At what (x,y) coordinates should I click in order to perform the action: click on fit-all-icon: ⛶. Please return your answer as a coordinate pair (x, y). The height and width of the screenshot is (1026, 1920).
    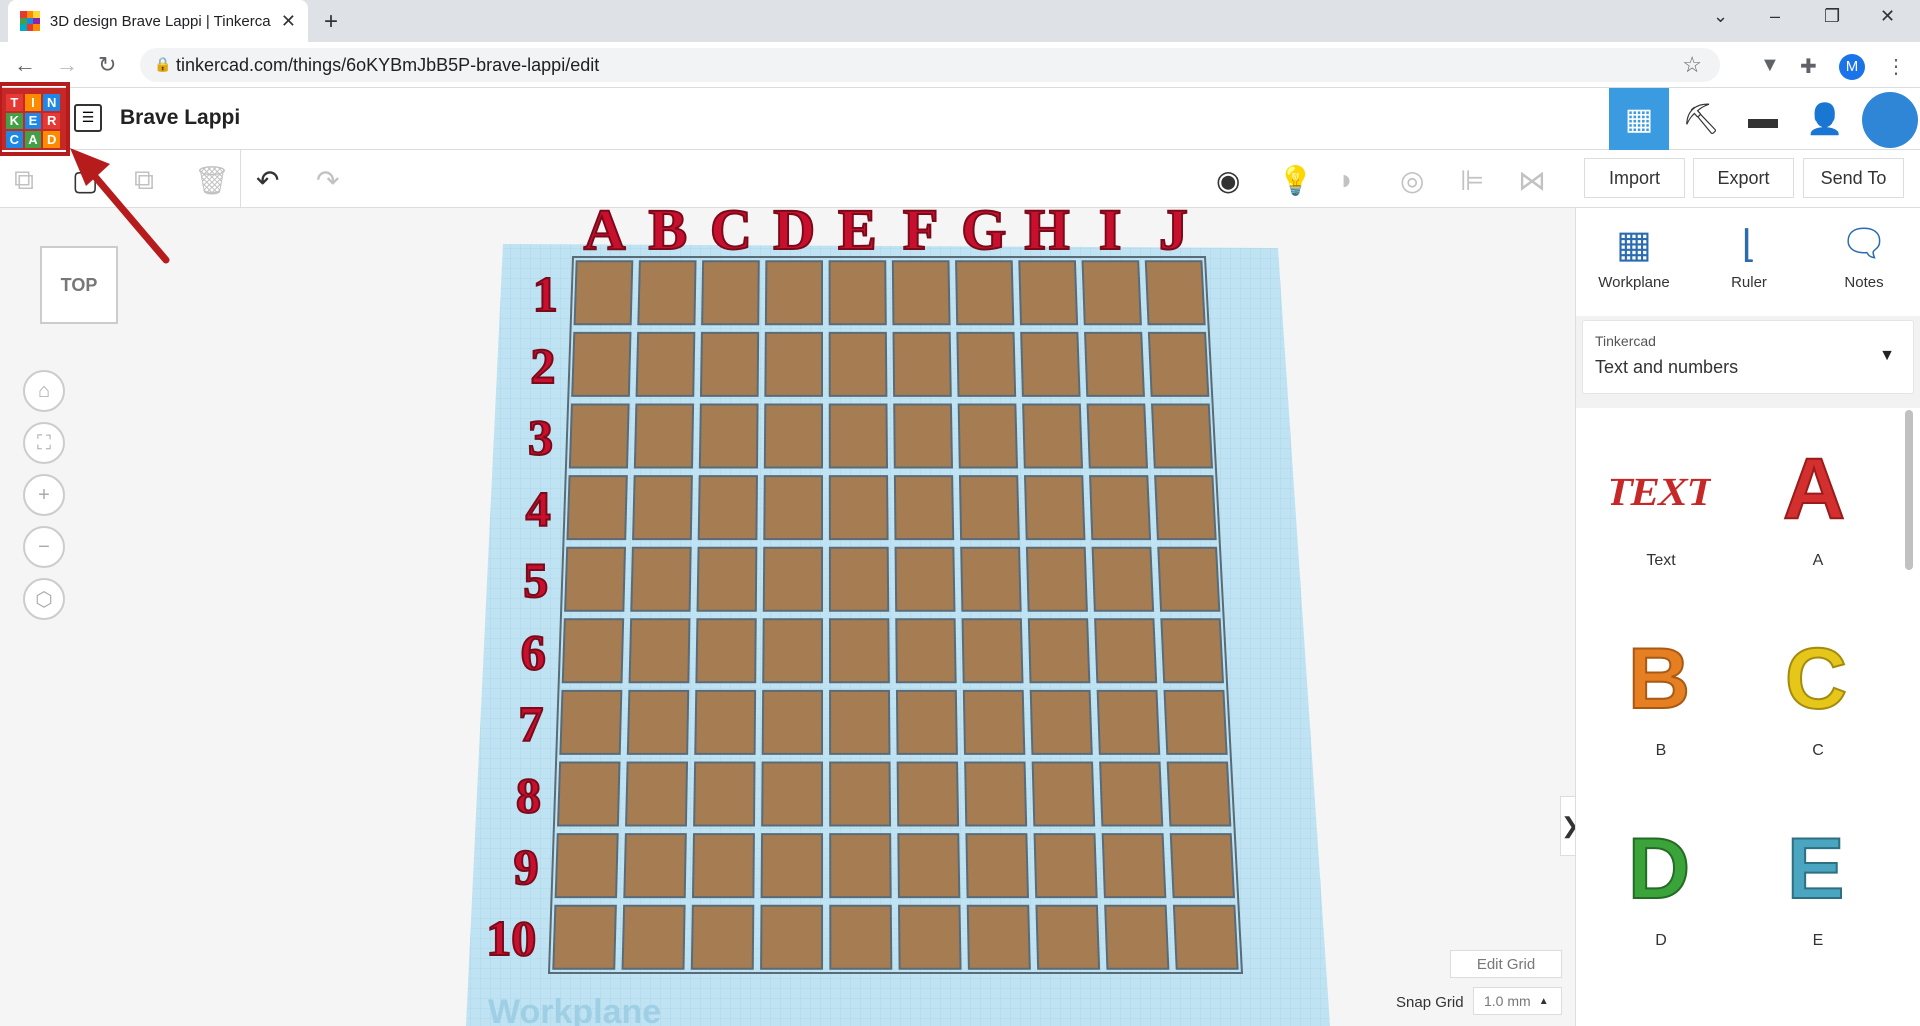
    Looking at the image, I should click on (44, 443).